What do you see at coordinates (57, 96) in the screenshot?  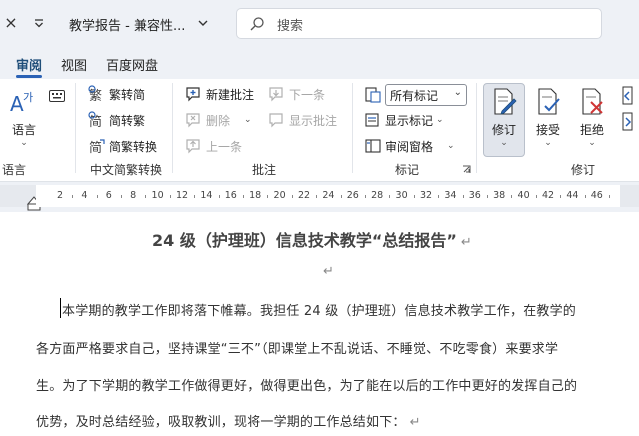 I see `keyboard-icon` at bounding box center [57, 96].